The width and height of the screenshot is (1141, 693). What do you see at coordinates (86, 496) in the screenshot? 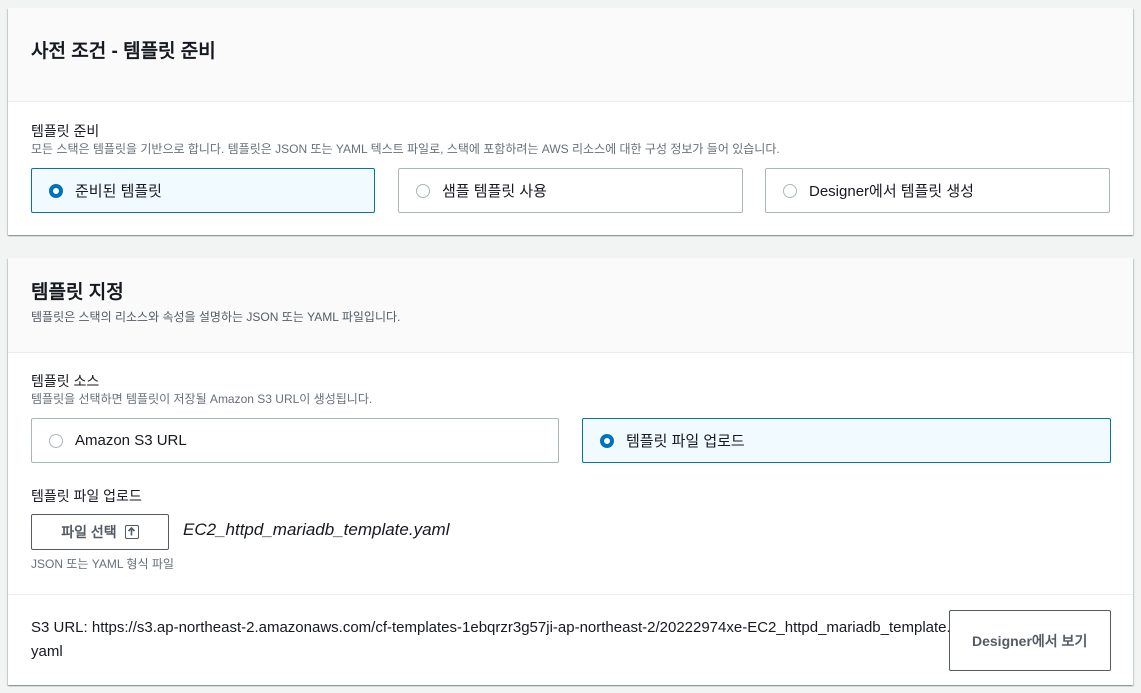
I see `upload-template-file-label: 템플릿 파일 업로드` at bounding box center [86, 496].